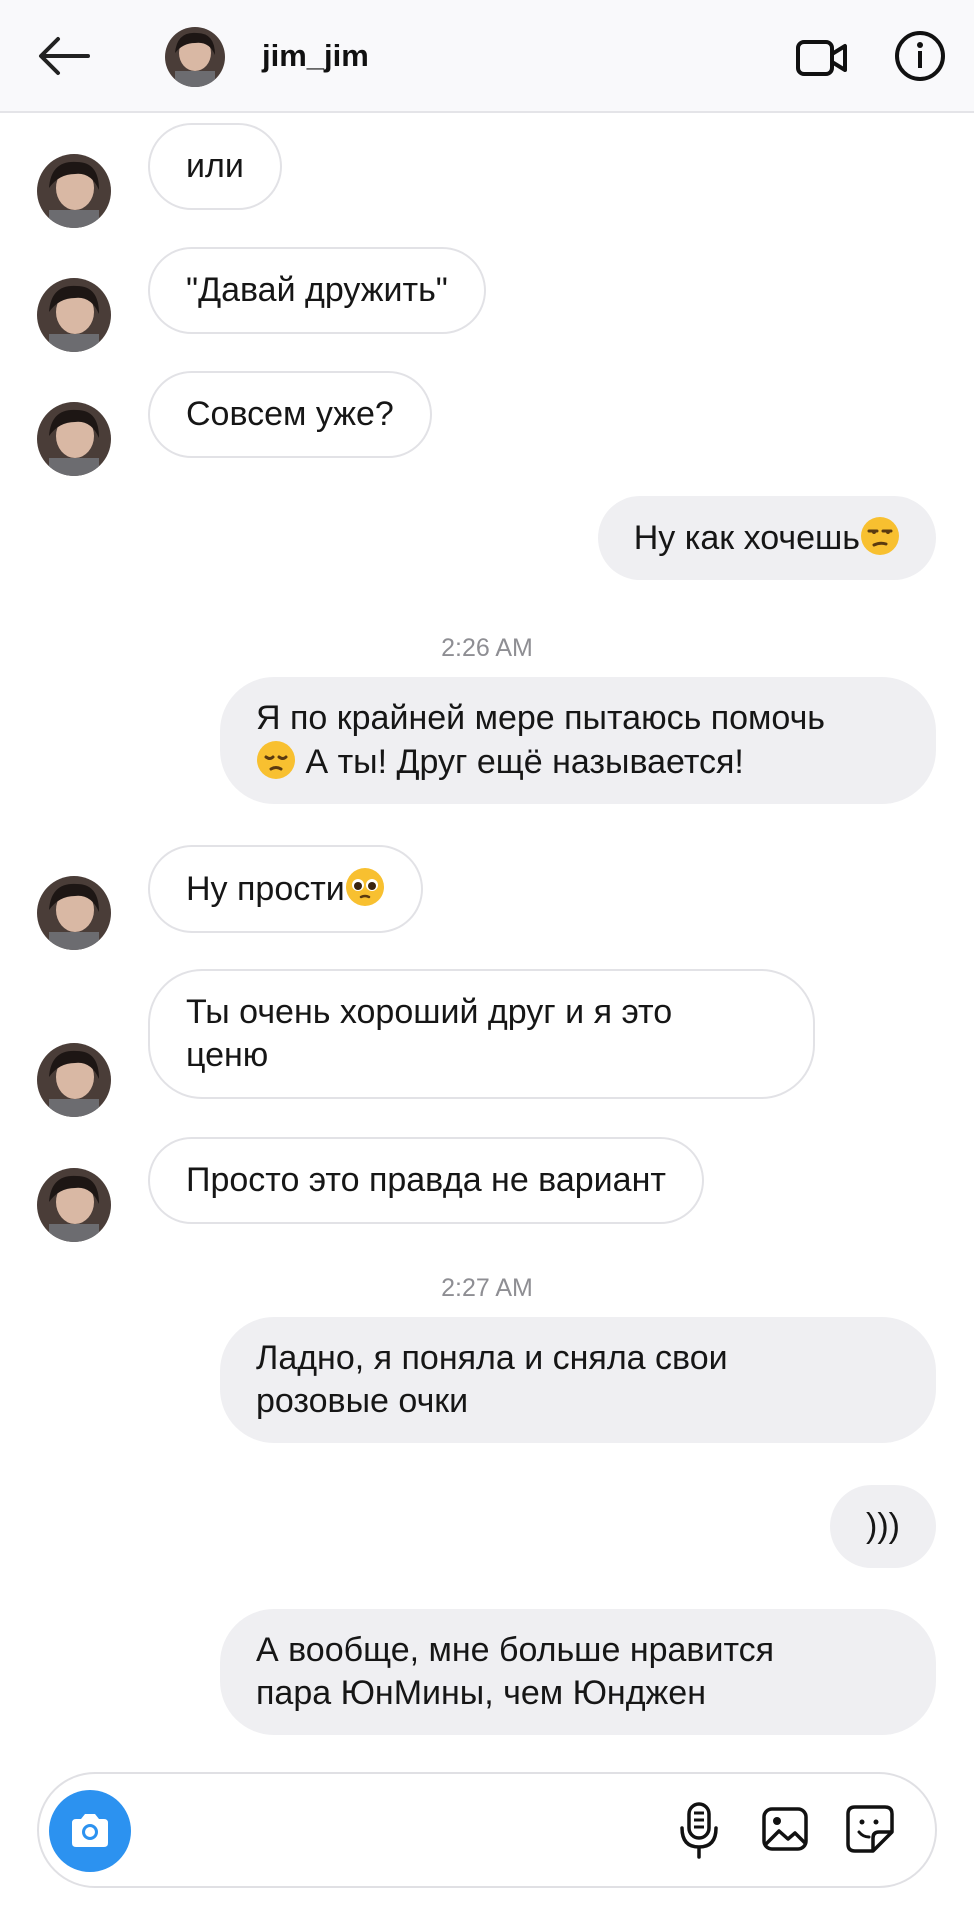 The image size is (974, 1920). I want to click on camera-icon, so click(90, 1830).